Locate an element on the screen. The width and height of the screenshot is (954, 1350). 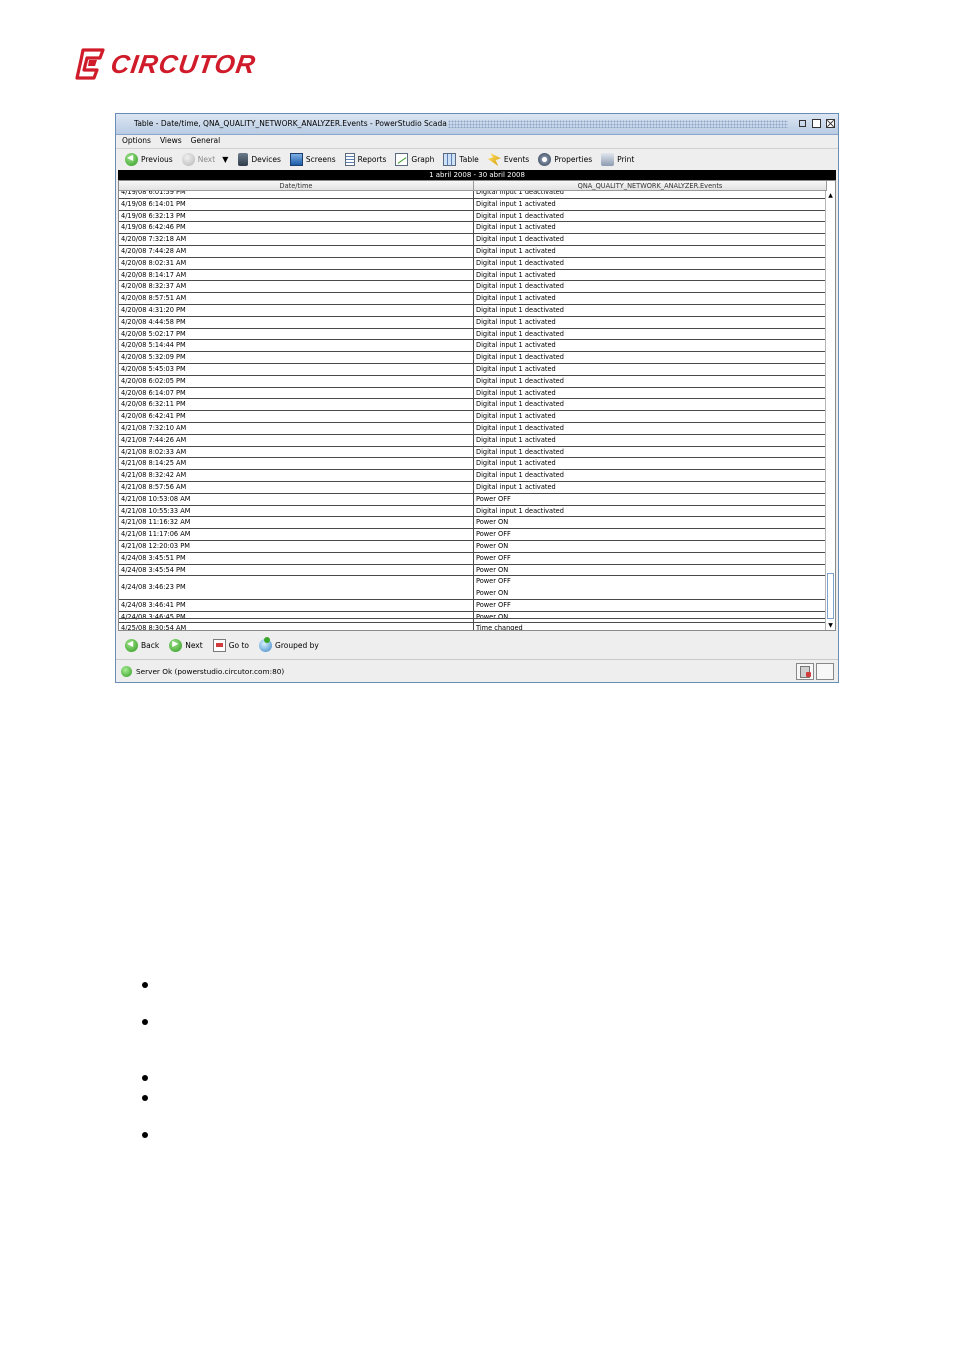
datetime-cell: 4/21/08 8:57:56 AM is located at coordinates (296, 487).